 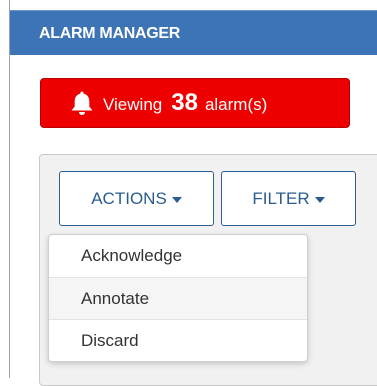 I want to click on menu-item-annotate: Annotate, so click(x=178, y=298).